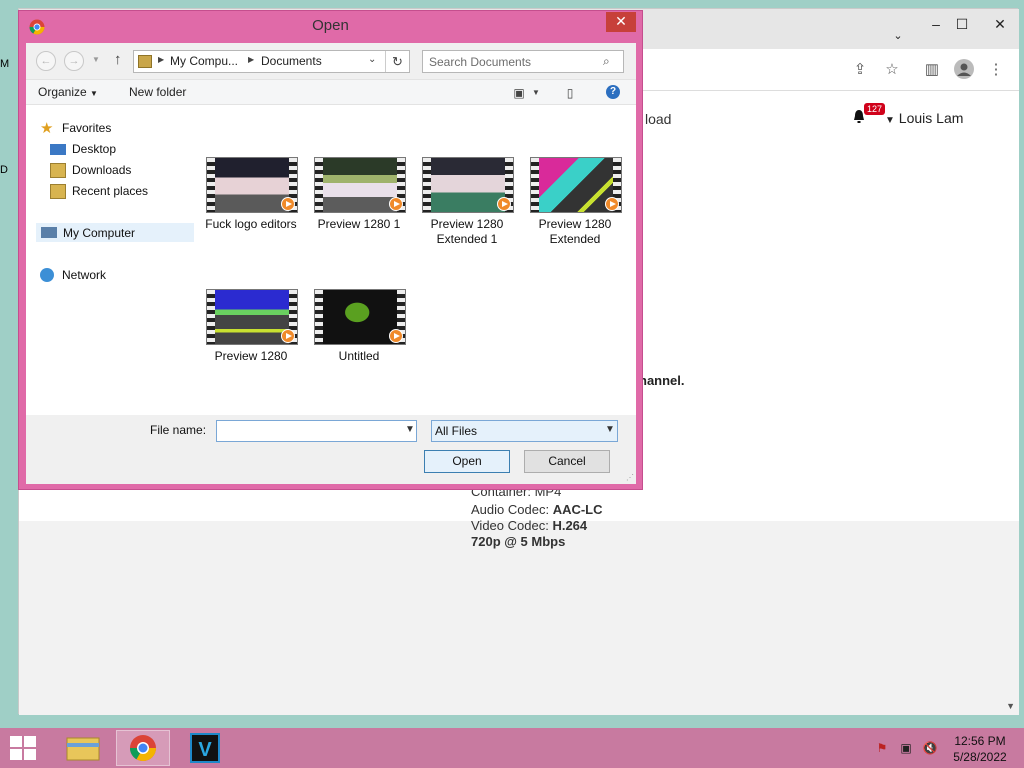 This screenshot has height=768, width=1024. Describe the element at coordinates (49, 232) in the screenshot. I see `computer-icon` at that location.